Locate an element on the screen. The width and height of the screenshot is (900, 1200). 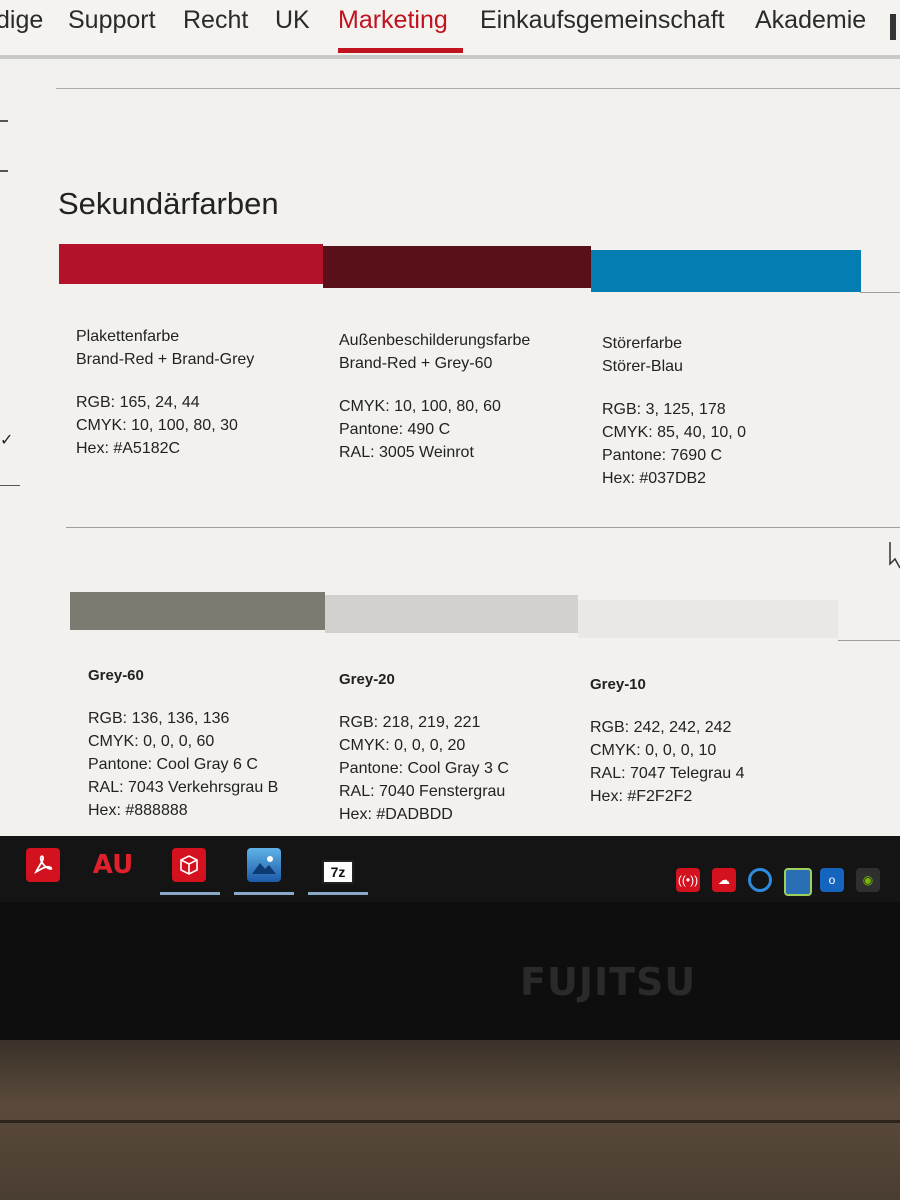
color-value: Hex: #888888 is located at coordinates (138, 810).